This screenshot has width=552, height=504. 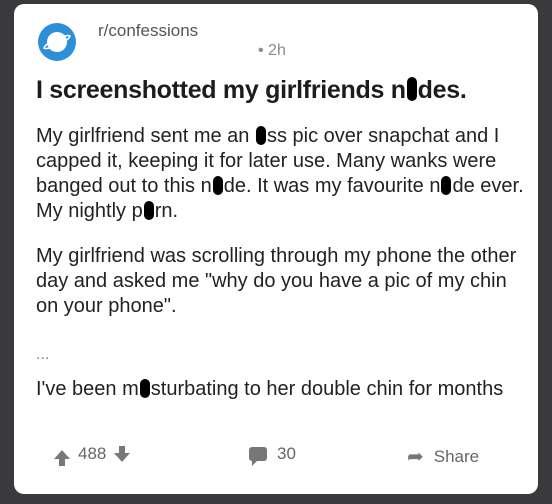 What do you see at coordinates (415, 457) in the screenshot?
I see `share-arrow-icon: ➦` at bounding box center [415, 457].